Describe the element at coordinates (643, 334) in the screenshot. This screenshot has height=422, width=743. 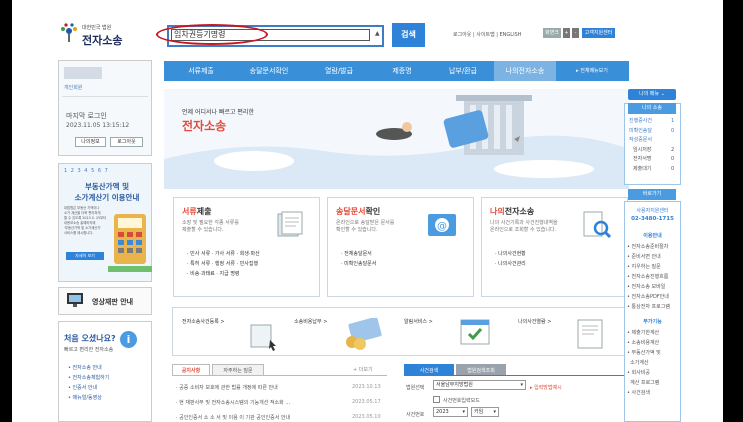
I see `related-link: • 제출기한계산` at that location.